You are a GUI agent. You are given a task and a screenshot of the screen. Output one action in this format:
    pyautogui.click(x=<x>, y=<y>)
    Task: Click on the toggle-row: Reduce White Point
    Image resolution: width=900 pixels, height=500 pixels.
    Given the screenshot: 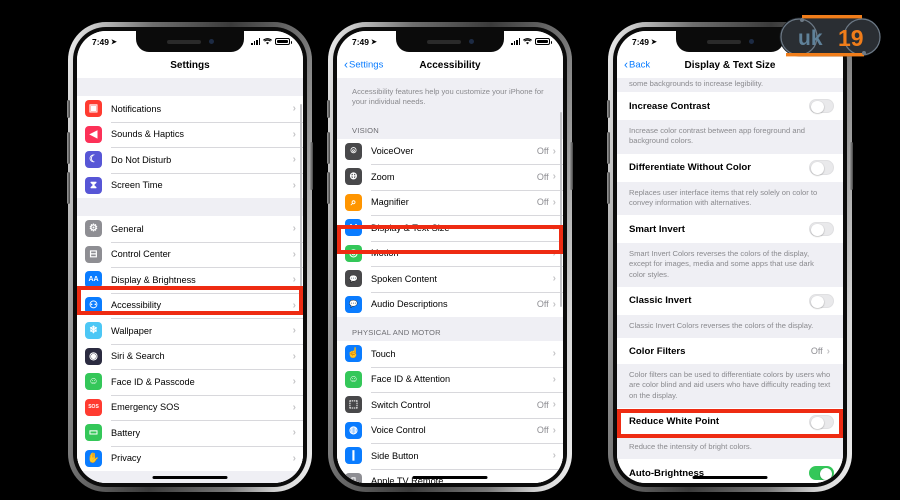 What is the action you would take?
    pyautogui.click(x=730, y=421)
    